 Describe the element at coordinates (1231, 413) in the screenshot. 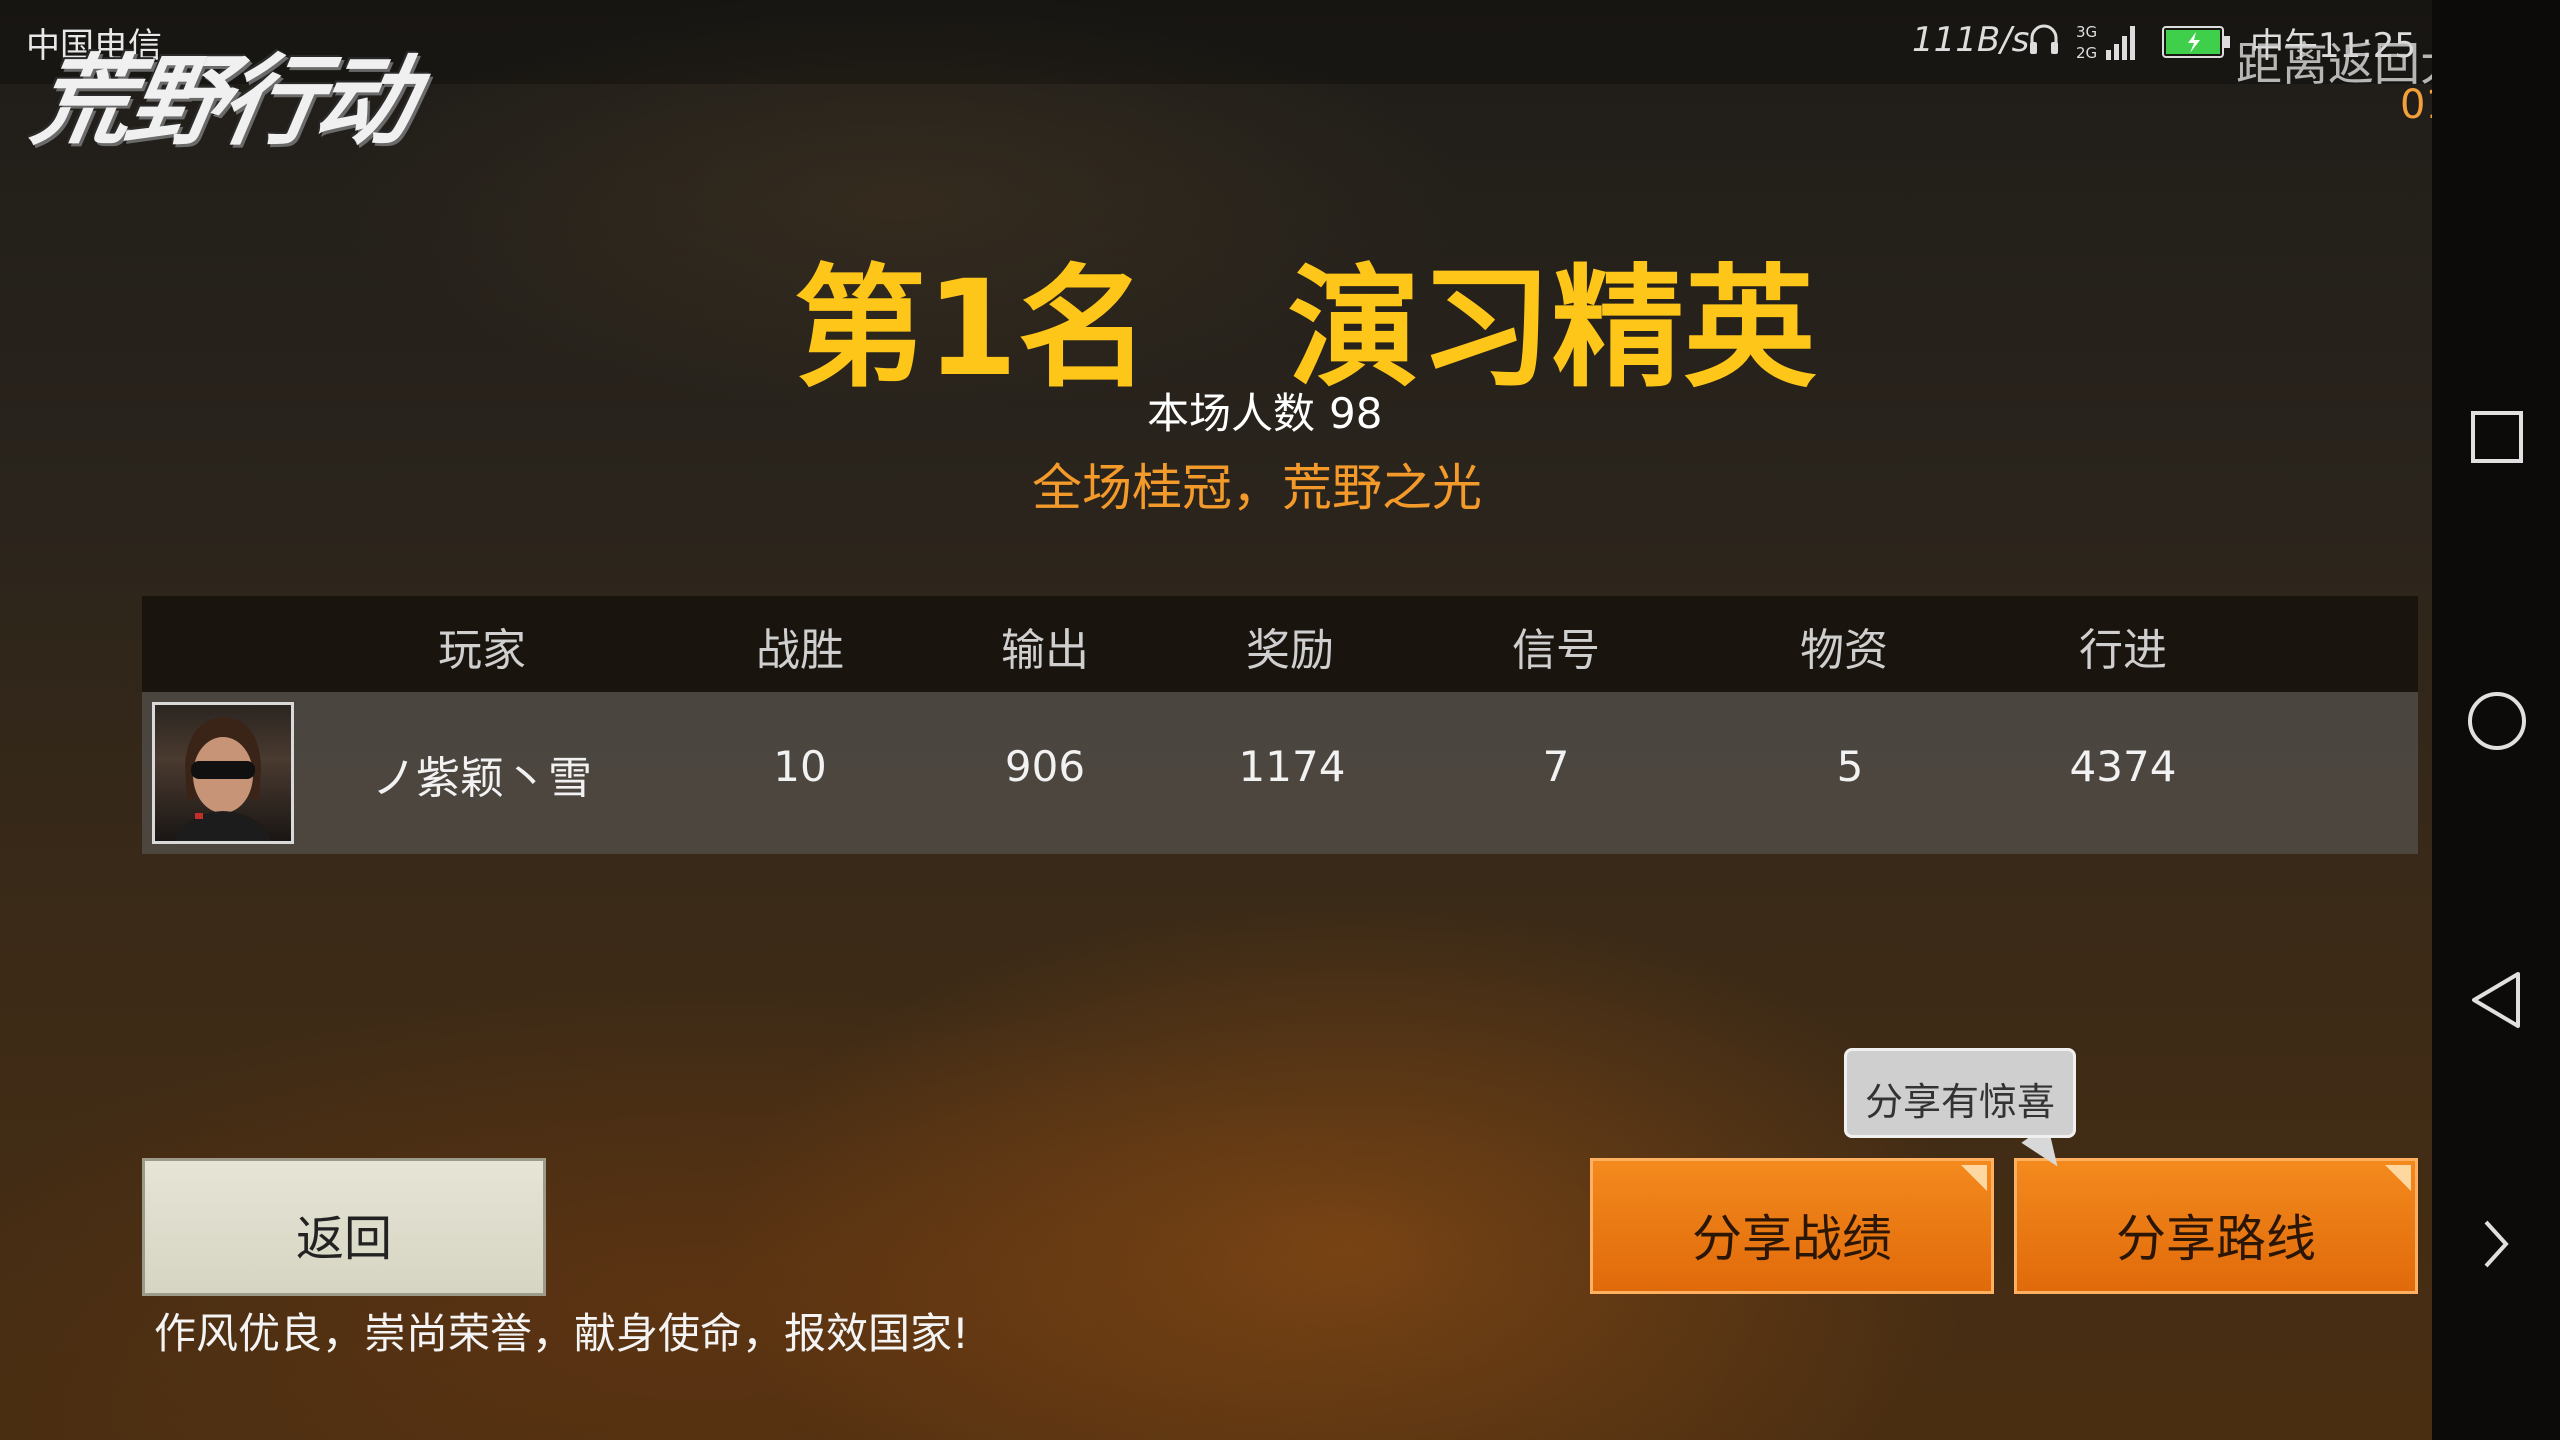

I see `players-label: 本场人数` at that location.